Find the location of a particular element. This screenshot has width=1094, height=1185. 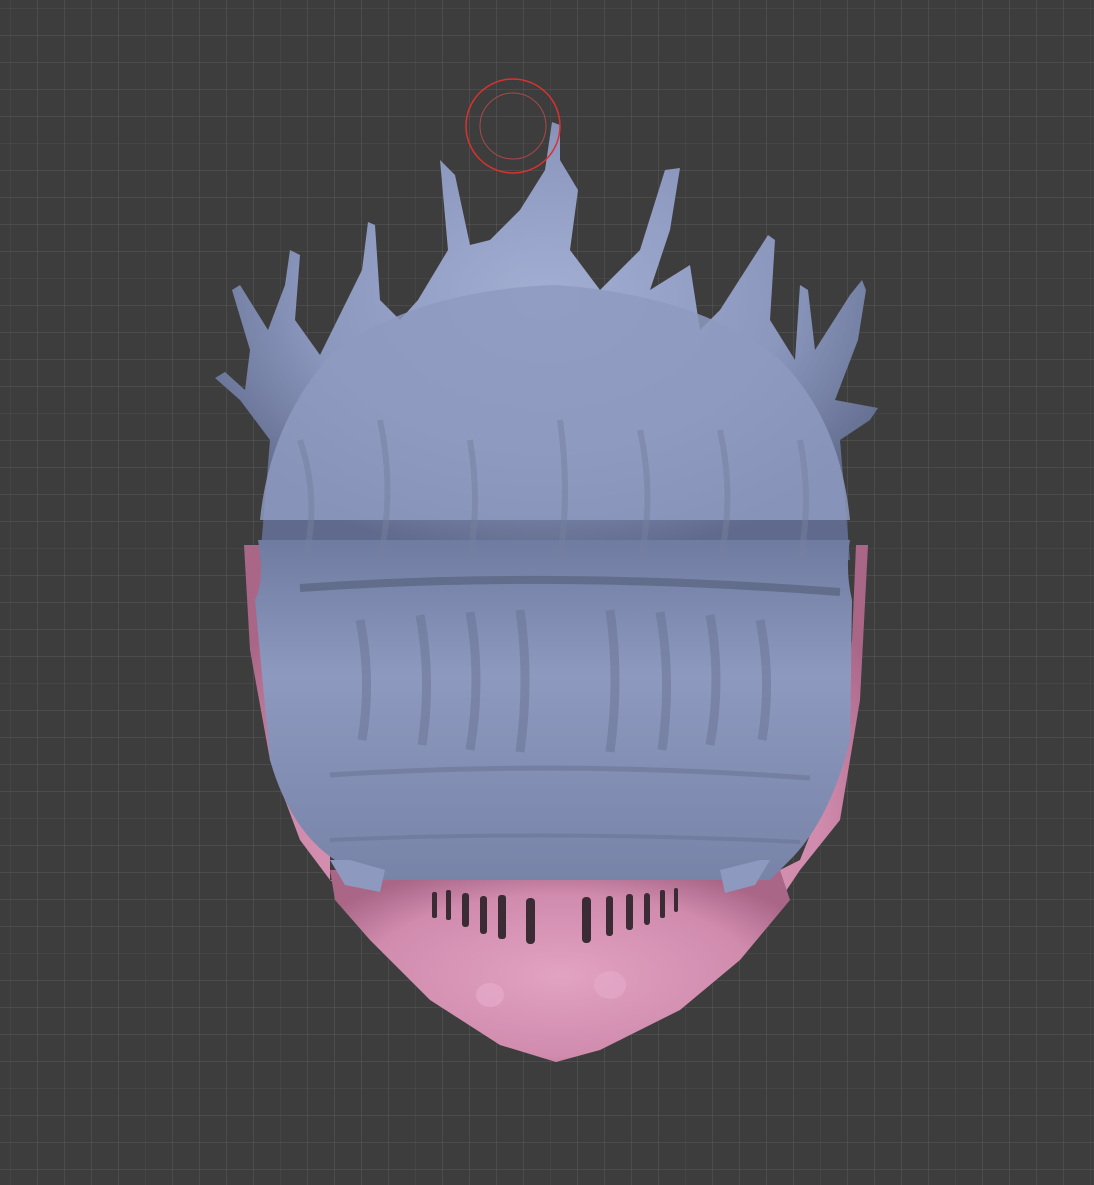

brush-cursor is located at coordinates (513, 126).